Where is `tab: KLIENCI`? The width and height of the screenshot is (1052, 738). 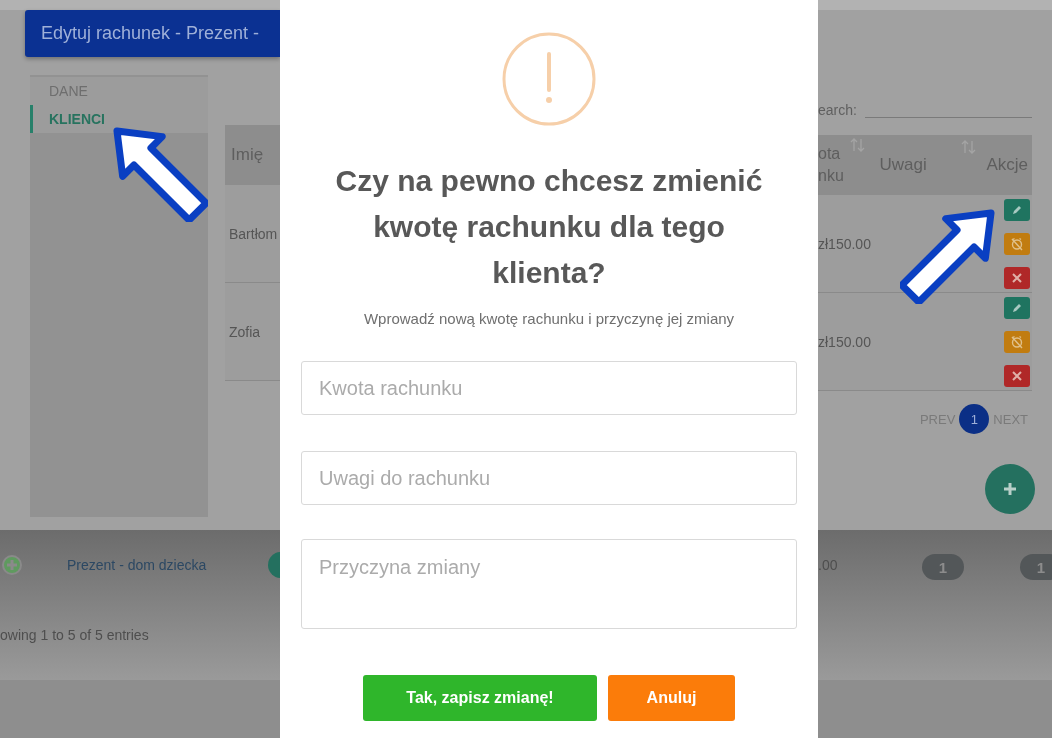 tab: KLIENCI is located at coordinates (119, 119).